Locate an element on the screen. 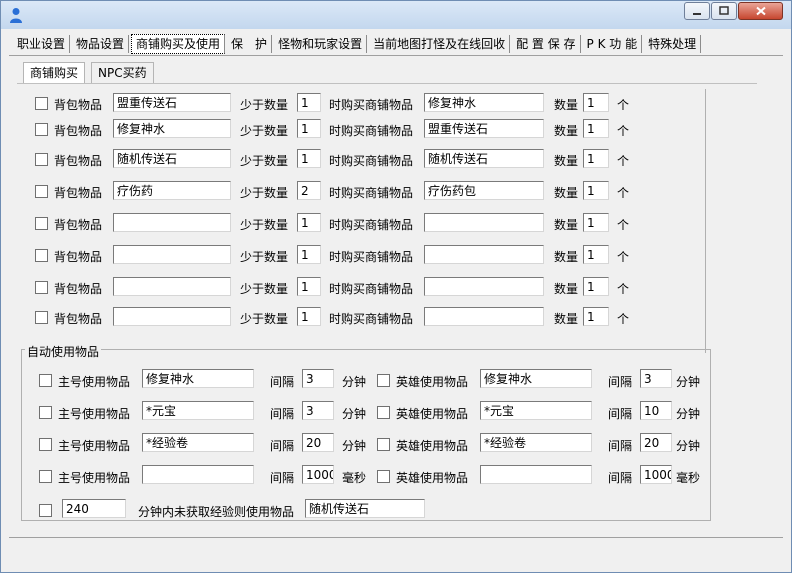 This screenshot has width=792, height=573. hero-use-item-input: 修复神水 is located at coordinates (536, 378).